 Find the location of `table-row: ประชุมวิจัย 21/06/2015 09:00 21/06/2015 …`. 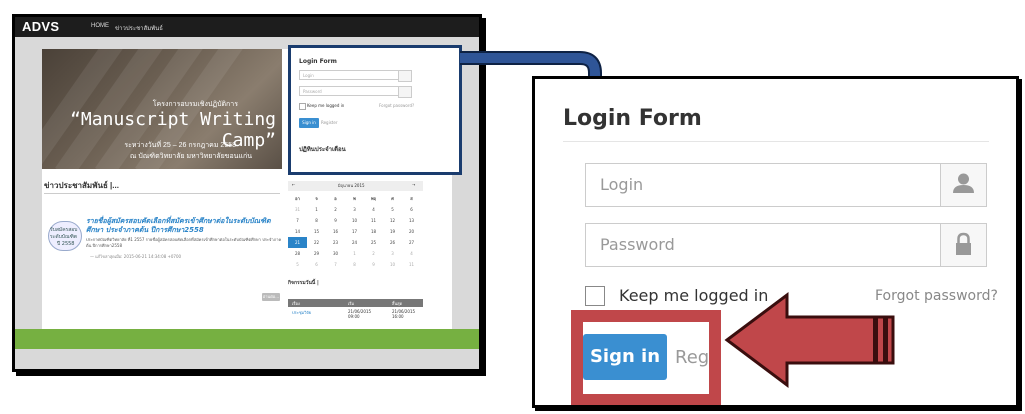

table-row: ประชุมวิจัย 21/06/2015 09:00 21/06/2015 … is located at coordinates (355, 318).